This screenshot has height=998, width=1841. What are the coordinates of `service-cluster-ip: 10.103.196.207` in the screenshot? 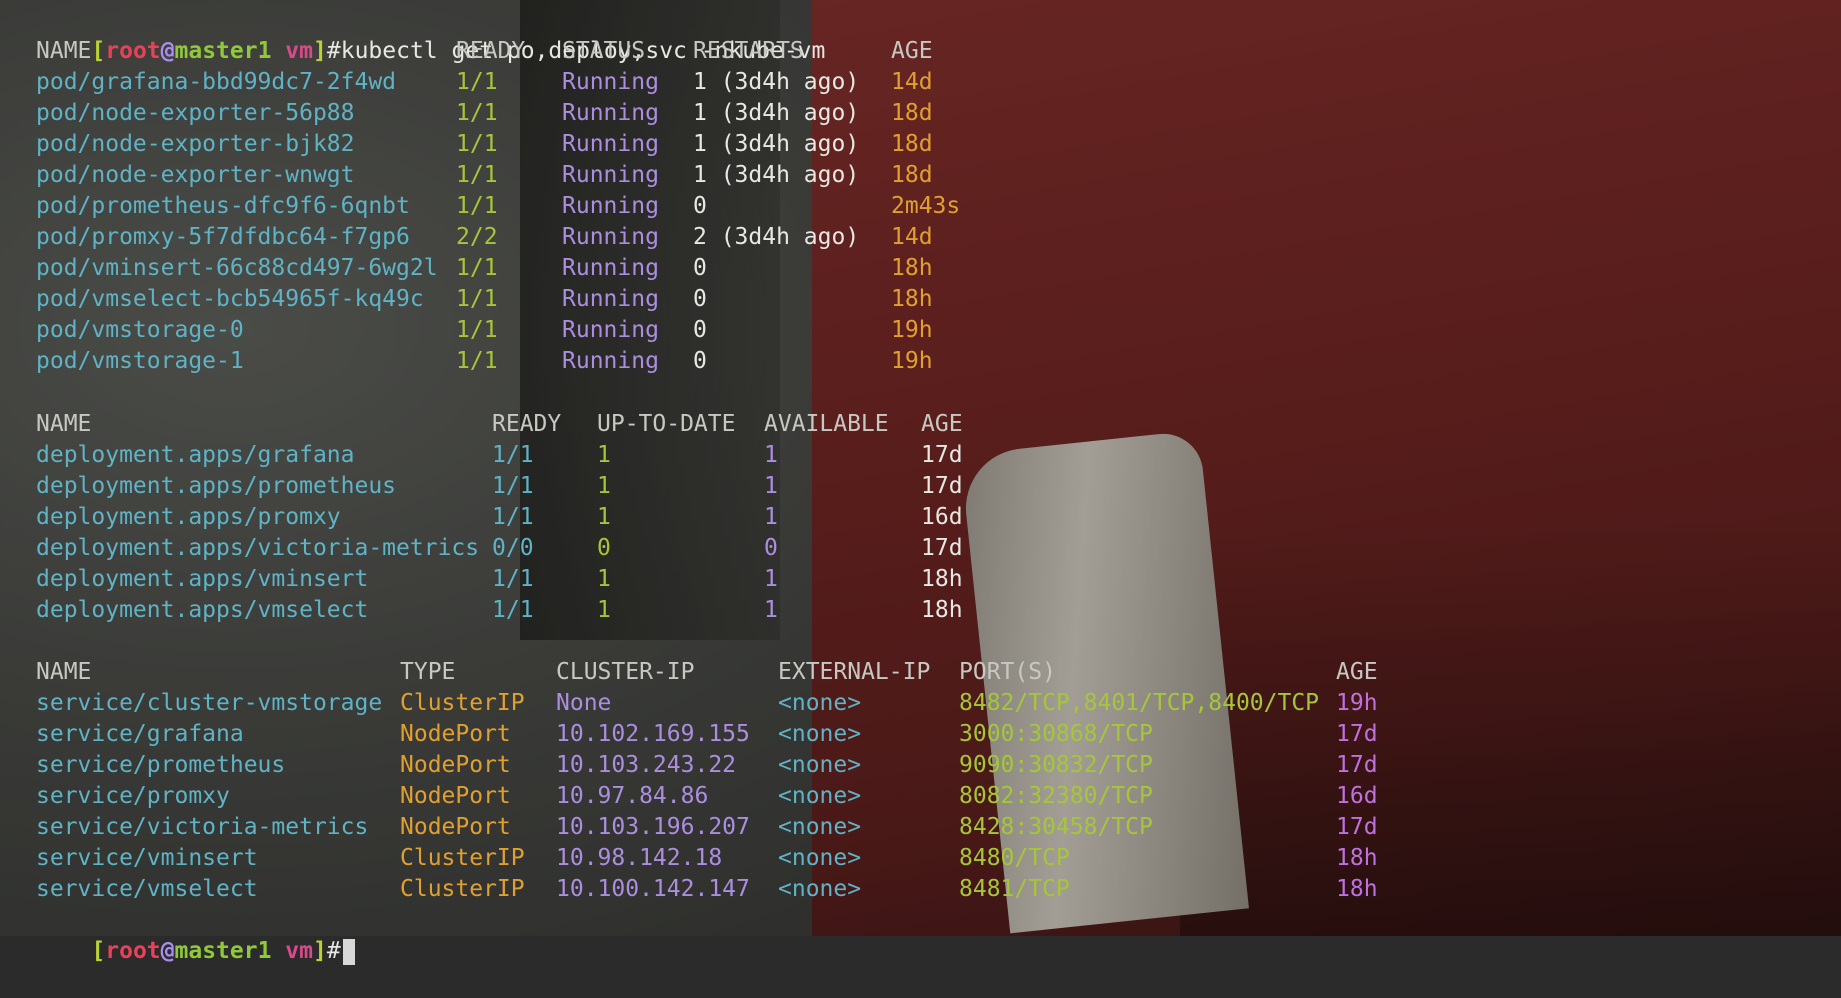 It's located at (653, 827).